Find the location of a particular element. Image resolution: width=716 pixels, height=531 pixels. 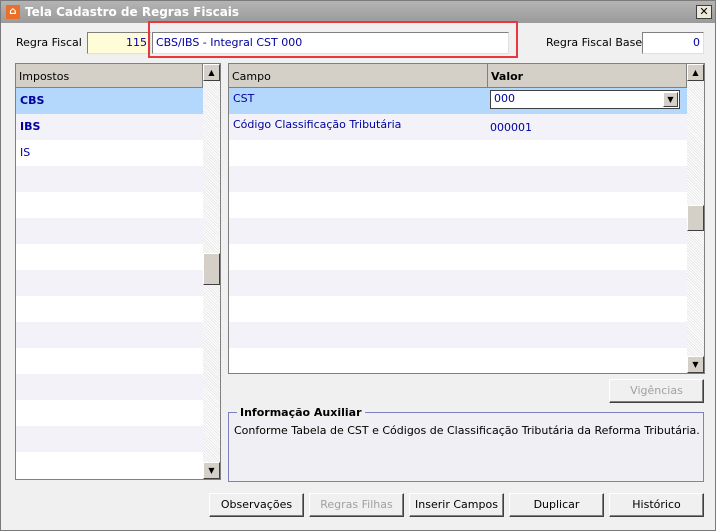

regra-fiscal-input: 115 is located at coordinates (119, 43).